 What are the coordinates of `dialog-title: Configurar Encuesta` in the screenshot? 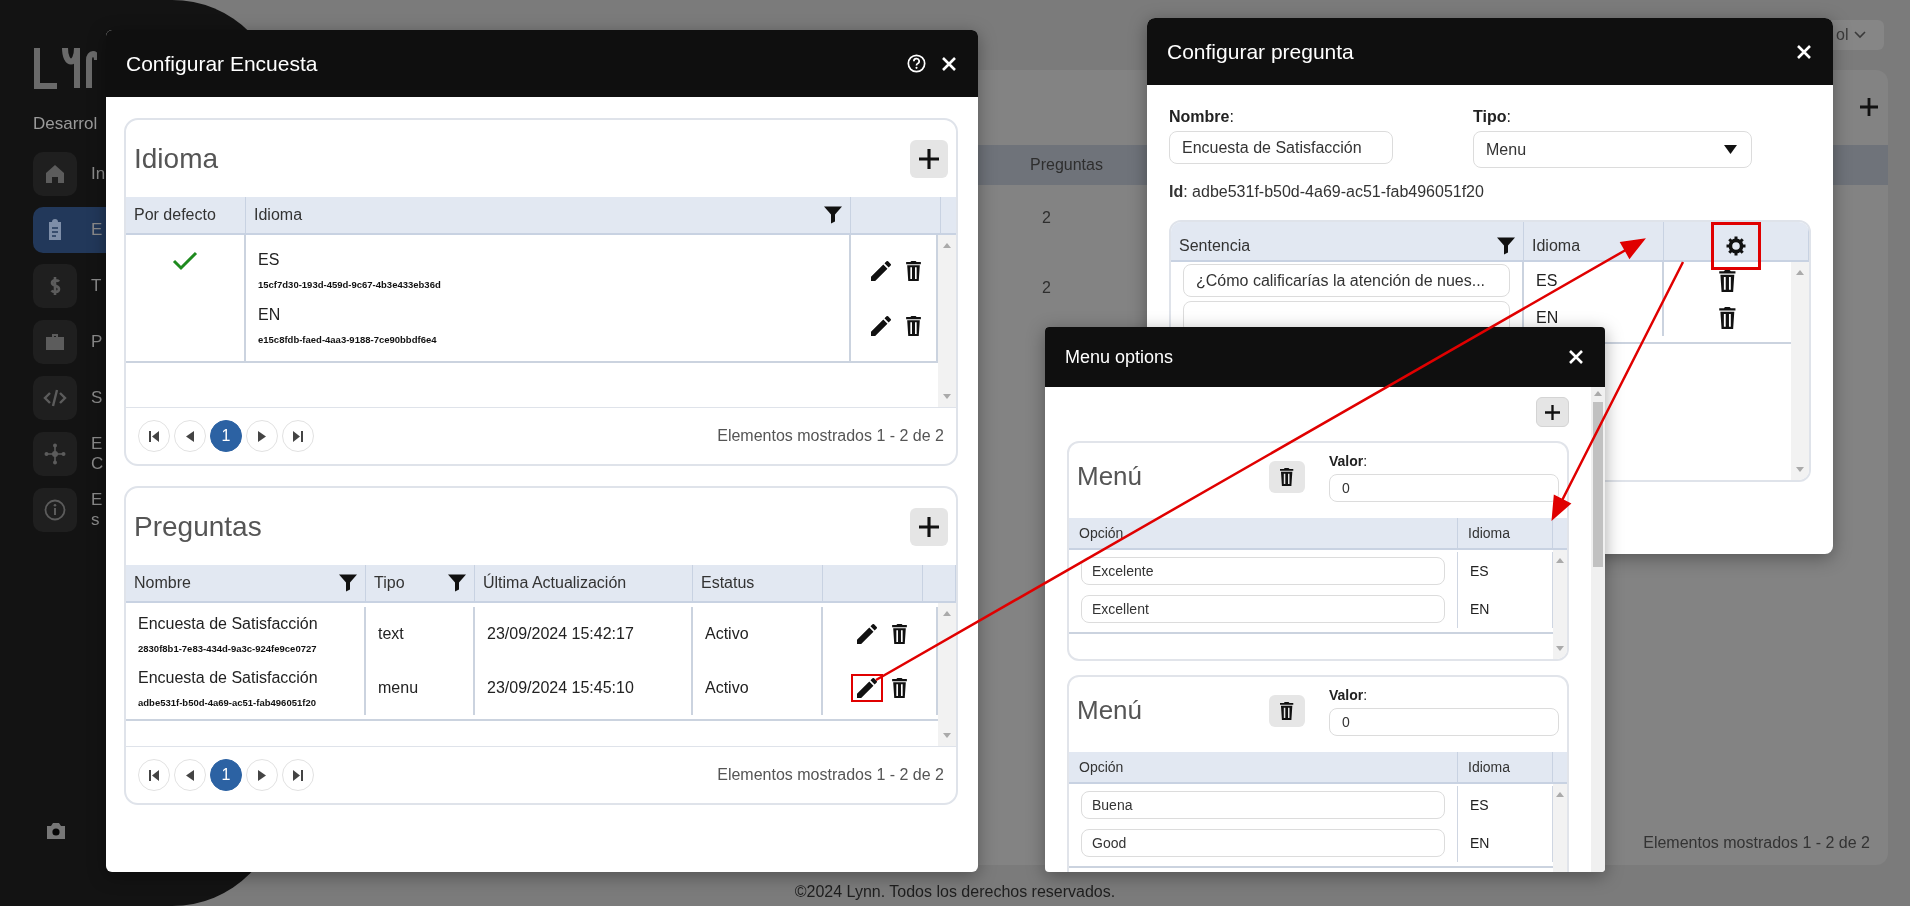 It's located at (222, 63).